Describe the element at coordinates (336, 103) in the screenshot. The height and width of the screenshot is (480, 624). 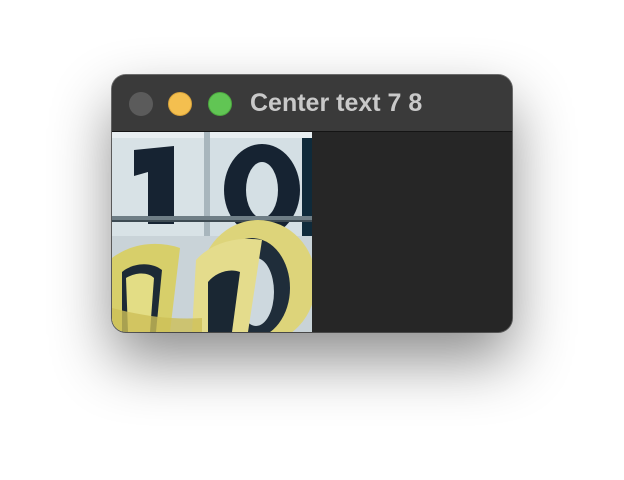
I see `window-title: Center text 7 8` at that location.